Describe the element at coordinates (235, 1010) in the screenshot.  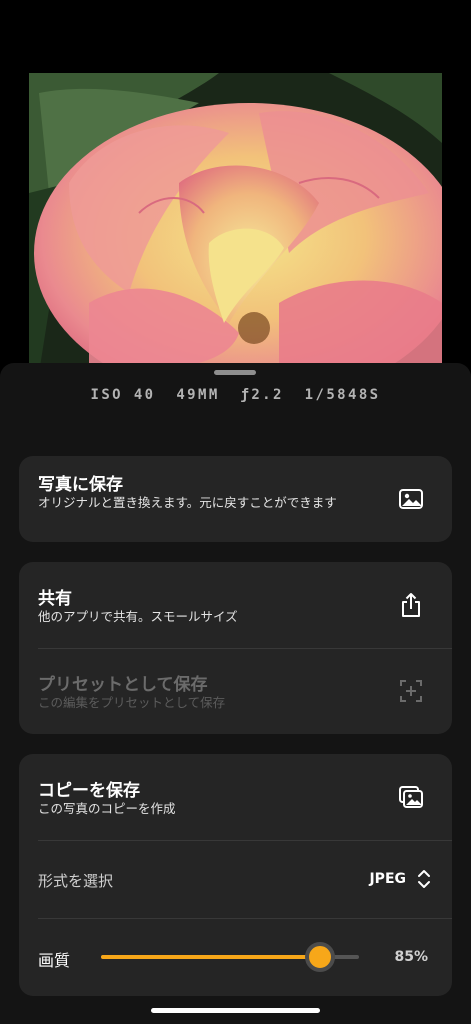
I see `home-indicator` at that location.